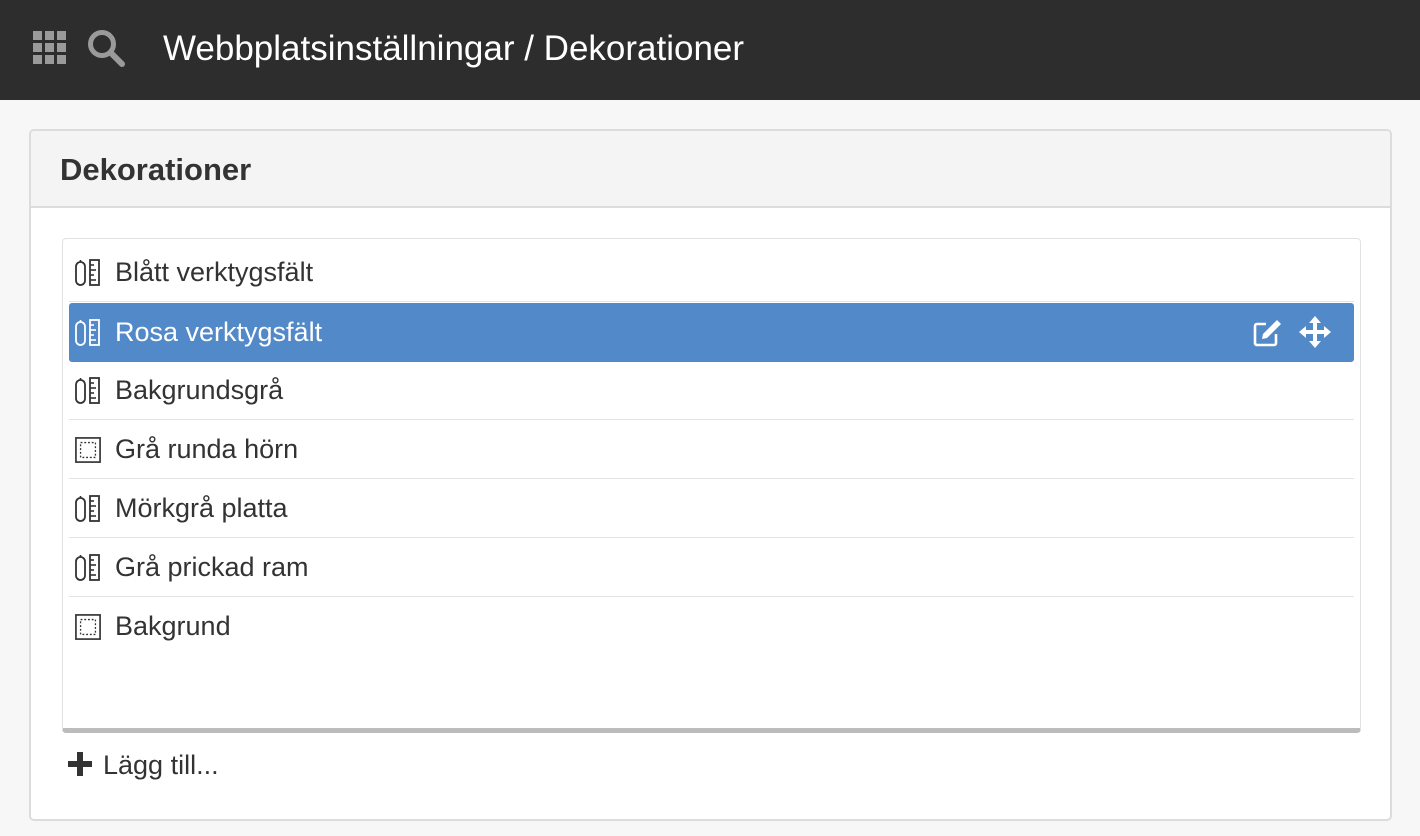 The image size is (1420, 836). Describe the element at coordinates (711, 390) in the screenshot. I see `list-item: Bakgrundsgrå` at that location.